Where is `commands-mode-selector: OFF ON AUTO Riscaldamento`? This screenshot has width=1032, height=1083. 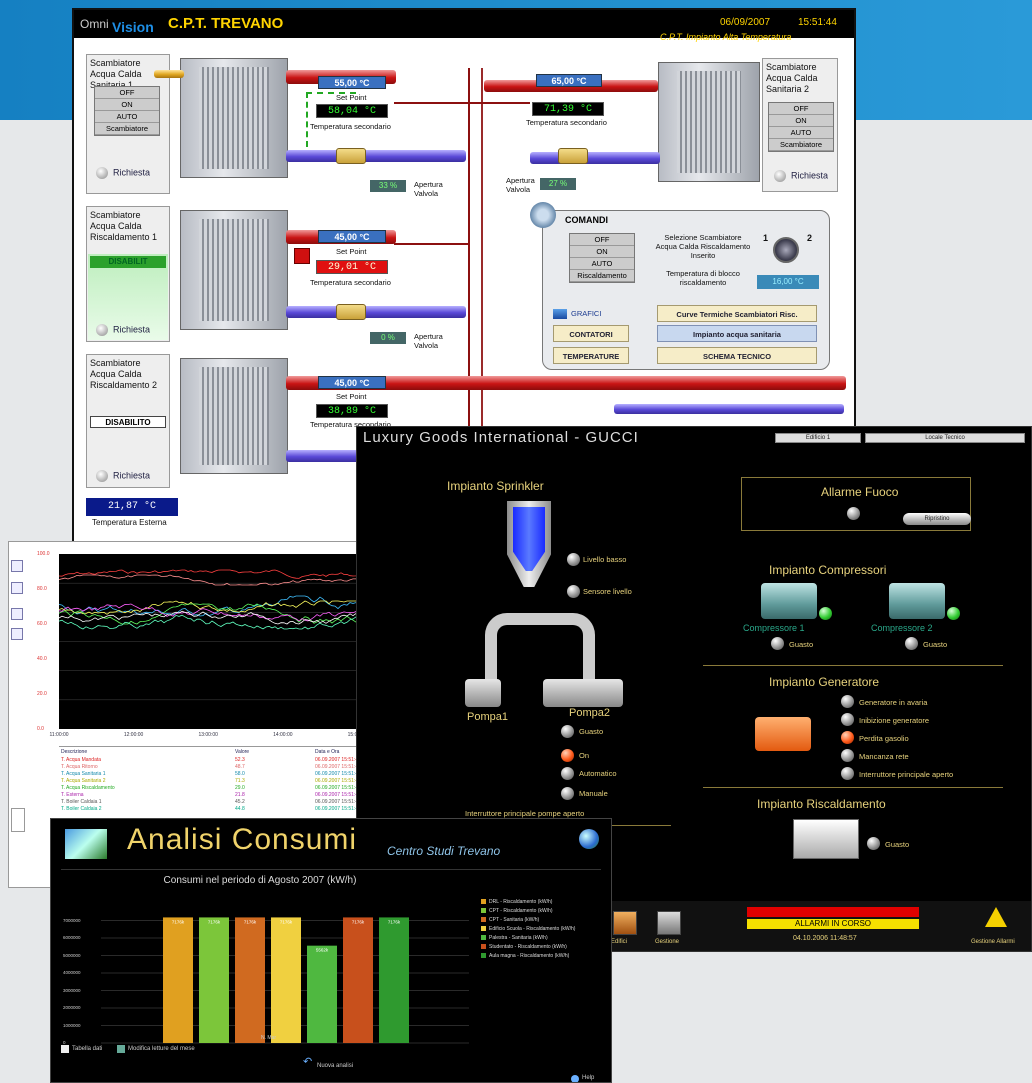 commands-mode-selector: OFF ON AUTO Riscaldamento is located at coordinates (602, 258).